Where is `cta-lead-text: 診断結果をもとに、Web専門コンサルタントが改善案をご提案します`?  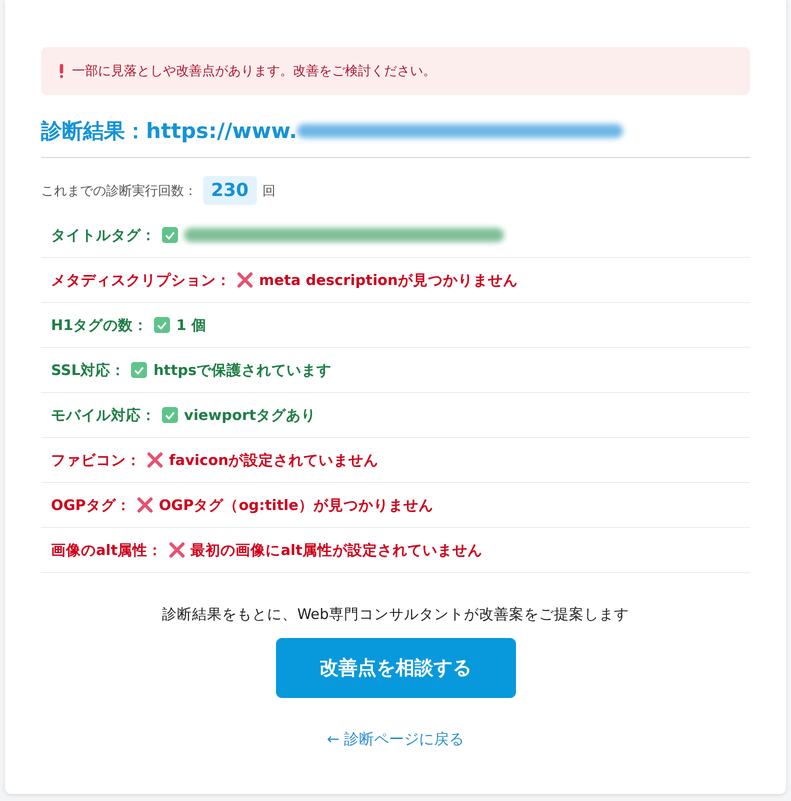
cta-lead-text: 診断結果をもとに、Web専門コンサルタントが改善案をご提案します is located at coordinates (395, 615).